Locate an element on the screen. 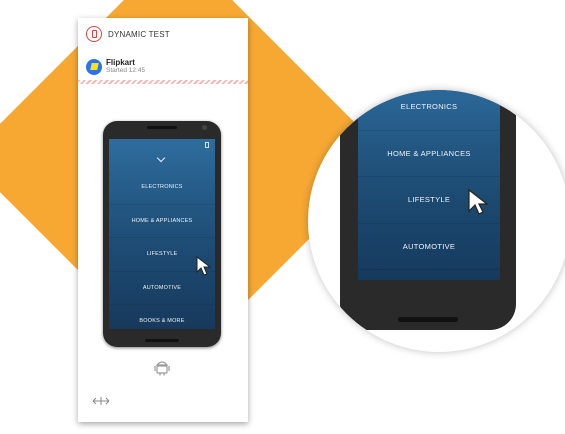  app-info: Flipkart Started 12:45 is located at coordinates (115, 66).